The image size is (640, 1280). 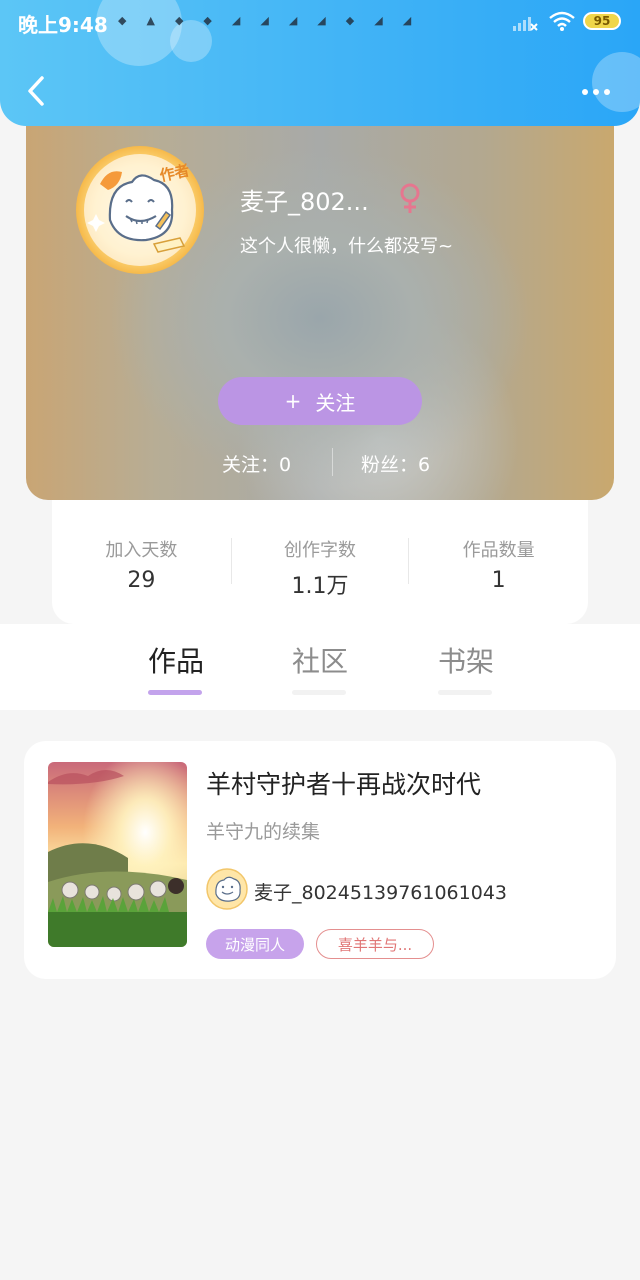 What do you see at coordinates (498, 550) in the screenshot?
I see `stat-label: 作品数量` at bounding box center [498, 550].